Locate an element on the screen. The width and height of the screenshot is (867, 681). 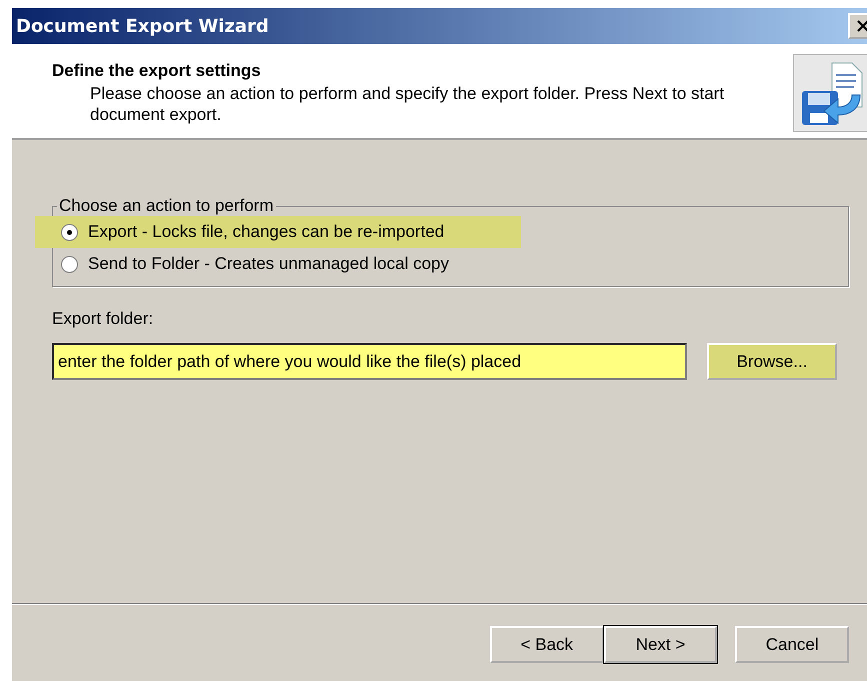
folder-path-field: enter the folder path of where you would like the file(s) placed is located at coordinates (369, 361).